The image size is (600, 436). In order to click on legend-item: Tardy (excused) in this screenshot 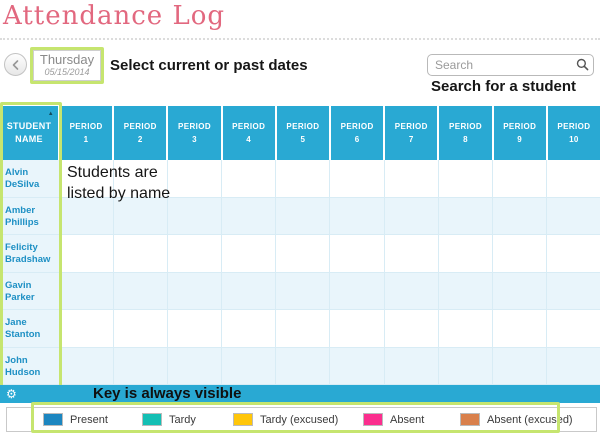, I will do `click(285, 419)`.